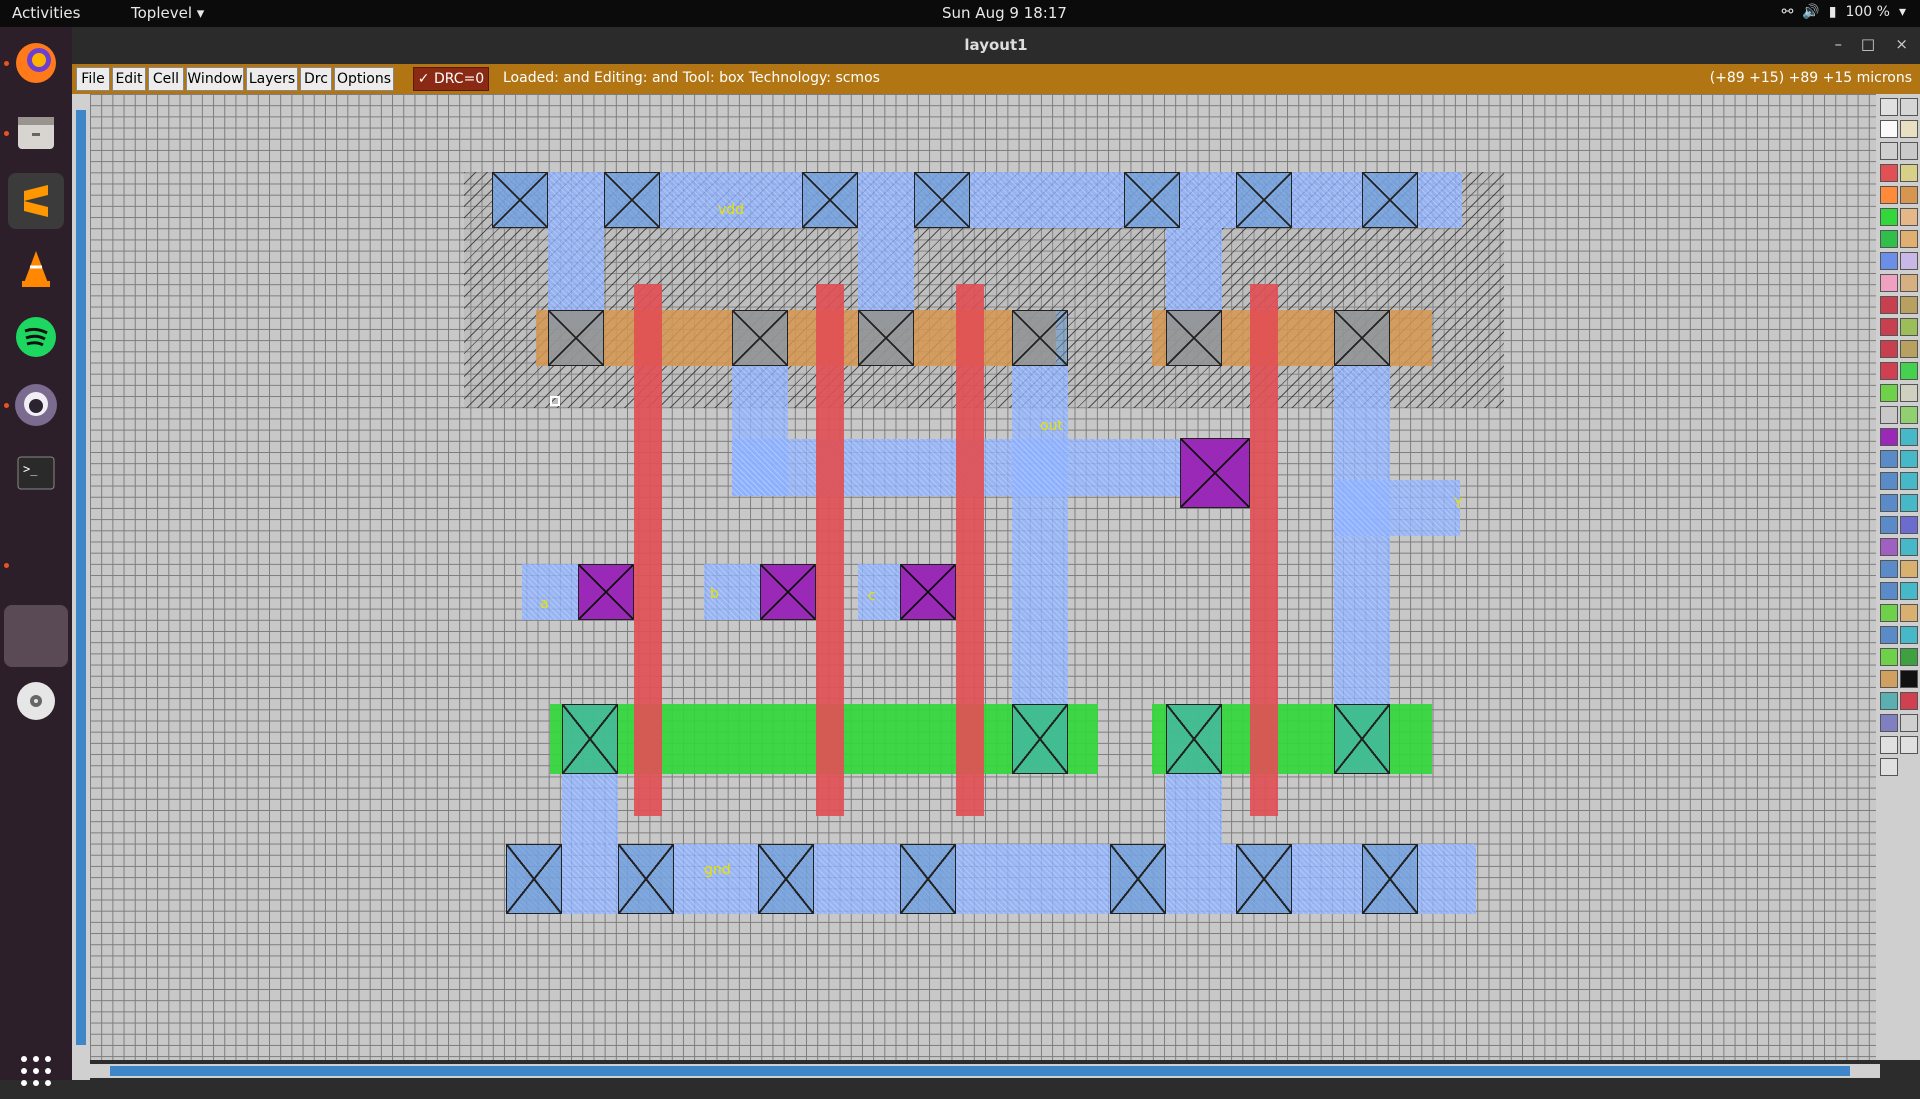 The height and width of the screenshot is (1099, 1920). What do you see at coordinates (36, 337) in the screenshot?
I see `spotify-icon` at bounding box center [36, 337].